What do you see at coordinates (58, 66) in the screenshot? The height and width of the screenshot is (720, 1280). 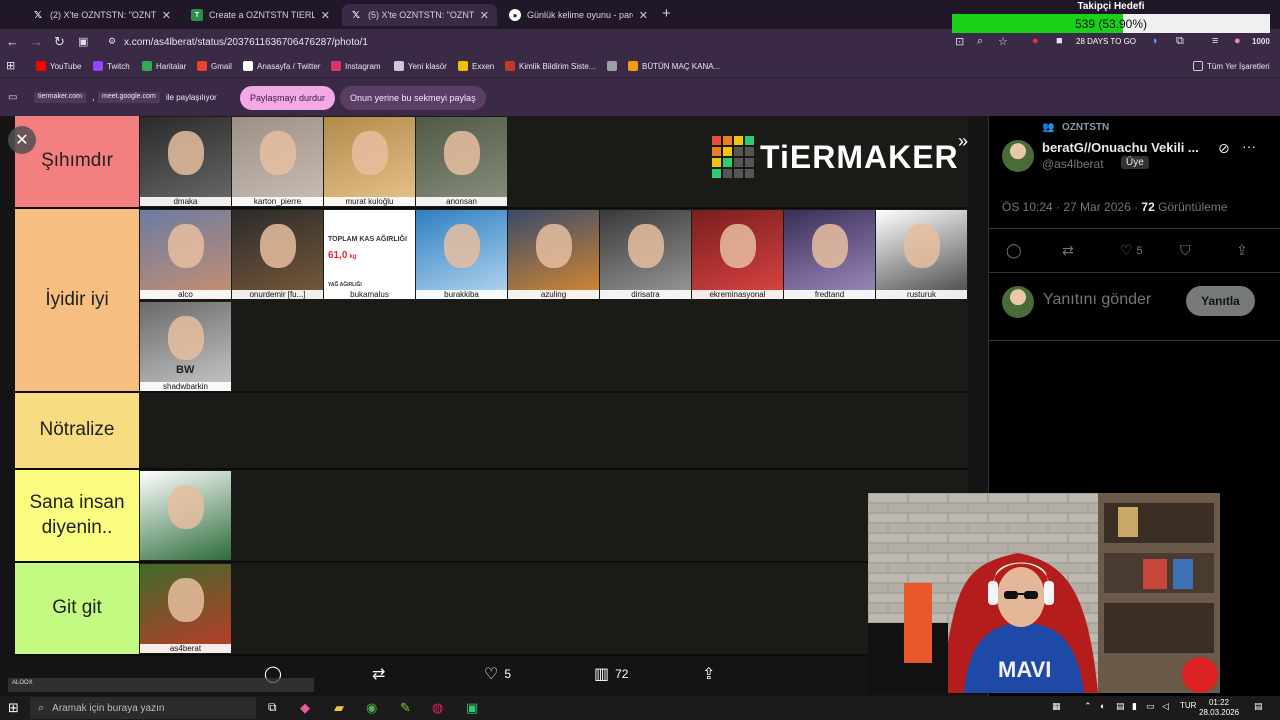 I see `bookmark-item: YouTube` at bounding box center [58, 66].